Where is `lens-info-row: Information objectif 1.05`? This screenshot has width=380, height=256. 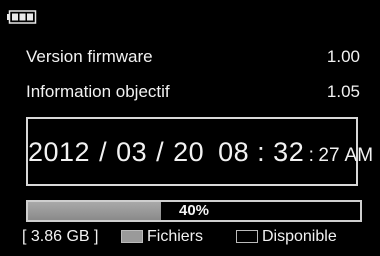 lens-info-row: Information objectif 1.05 is located at coordinates (193, 92).